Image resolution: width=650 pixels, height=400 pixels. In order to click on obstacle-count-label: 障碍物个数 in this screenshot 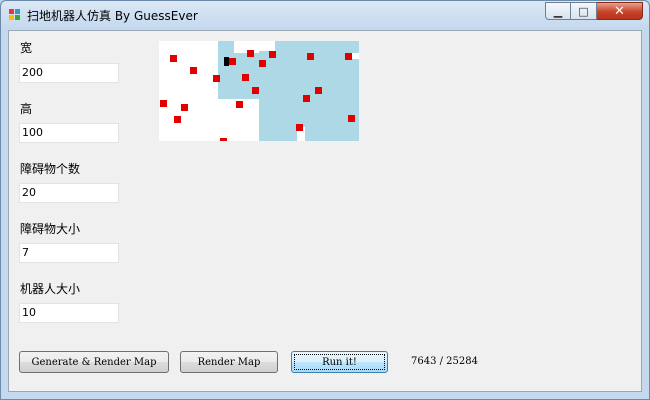, I will do `click(50, 169)`.